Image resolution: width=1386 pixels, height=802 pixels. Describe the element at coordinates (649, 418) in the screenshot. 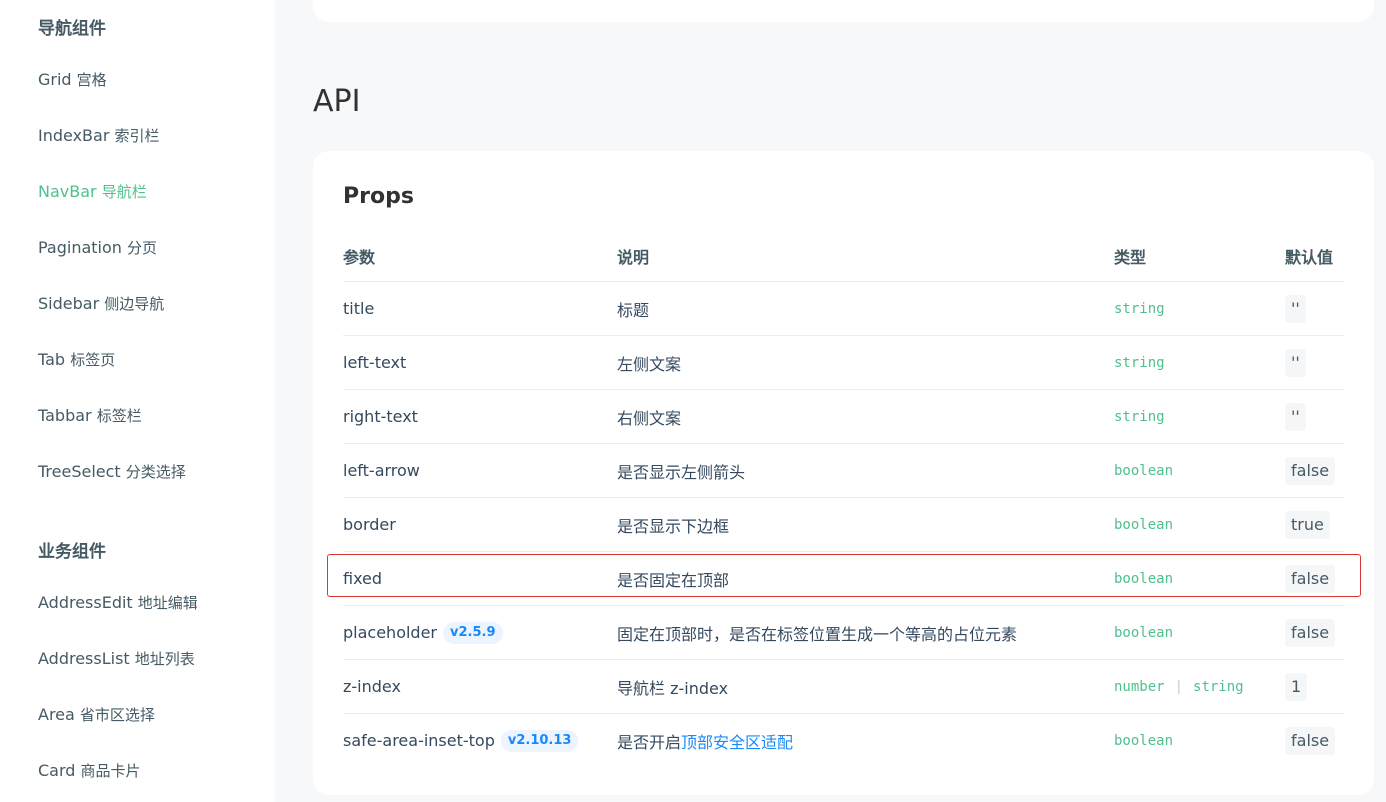

I see `param-desc: 右侧文案` at that location.